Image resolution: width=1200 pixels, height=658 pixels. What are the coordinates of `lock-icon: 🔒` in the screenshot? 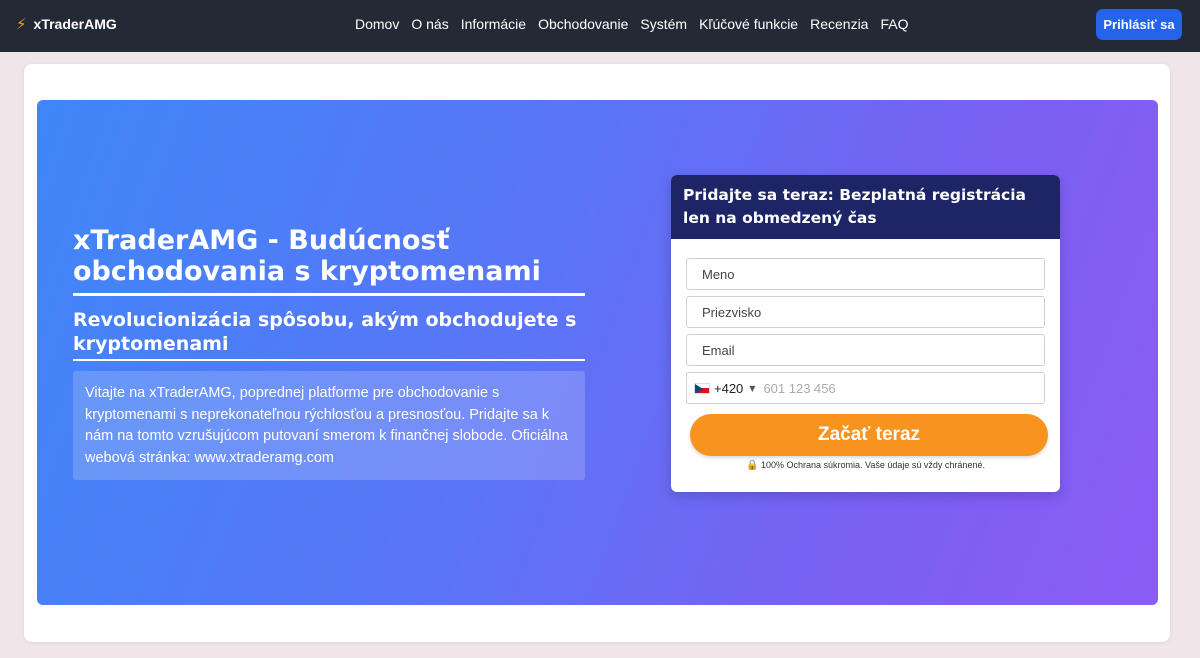 It's located at (752, 465).